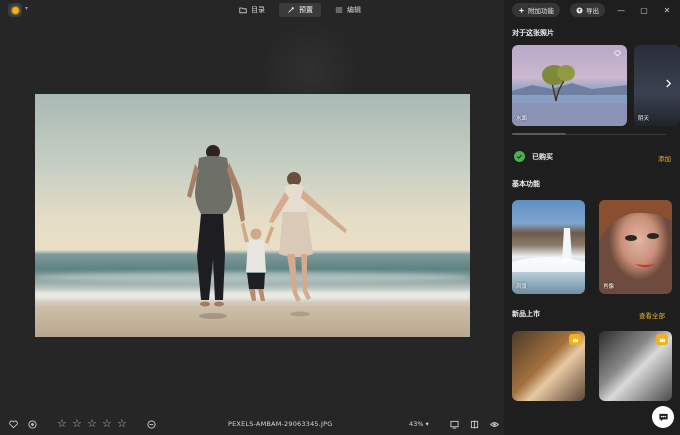  What do you see at coordinates (569, 95) in the screenshot?
I see `tree-thumbnail` at bounding box center [569, 95].